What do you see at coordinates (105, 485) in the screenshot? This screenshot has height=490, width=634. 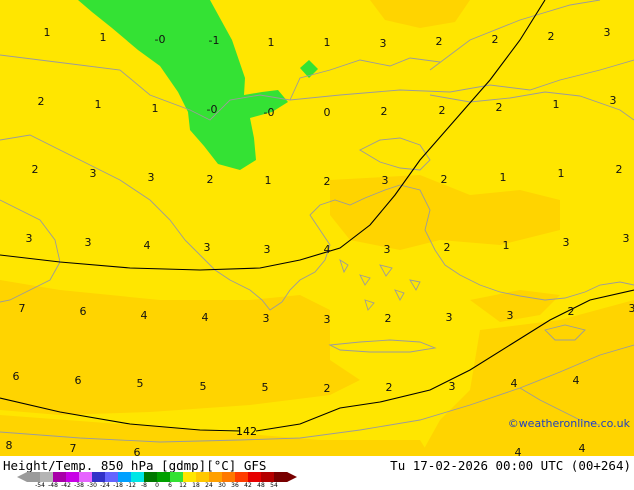 I see `scale-tick-label: -24` at bounding box center [105, 485].